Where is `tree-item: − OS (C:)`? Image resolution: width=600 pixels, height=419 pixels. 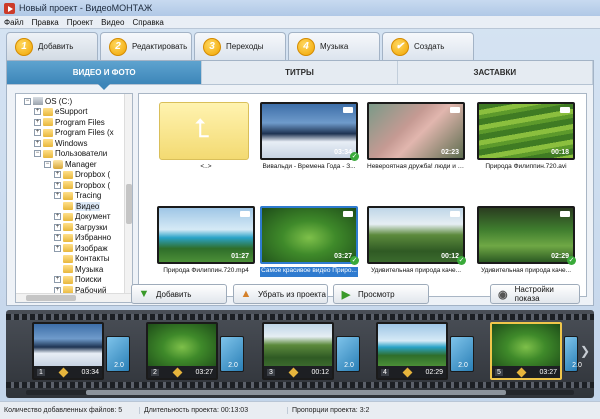 tree-item: − OS (C:) is located at coordinates (48, 101).